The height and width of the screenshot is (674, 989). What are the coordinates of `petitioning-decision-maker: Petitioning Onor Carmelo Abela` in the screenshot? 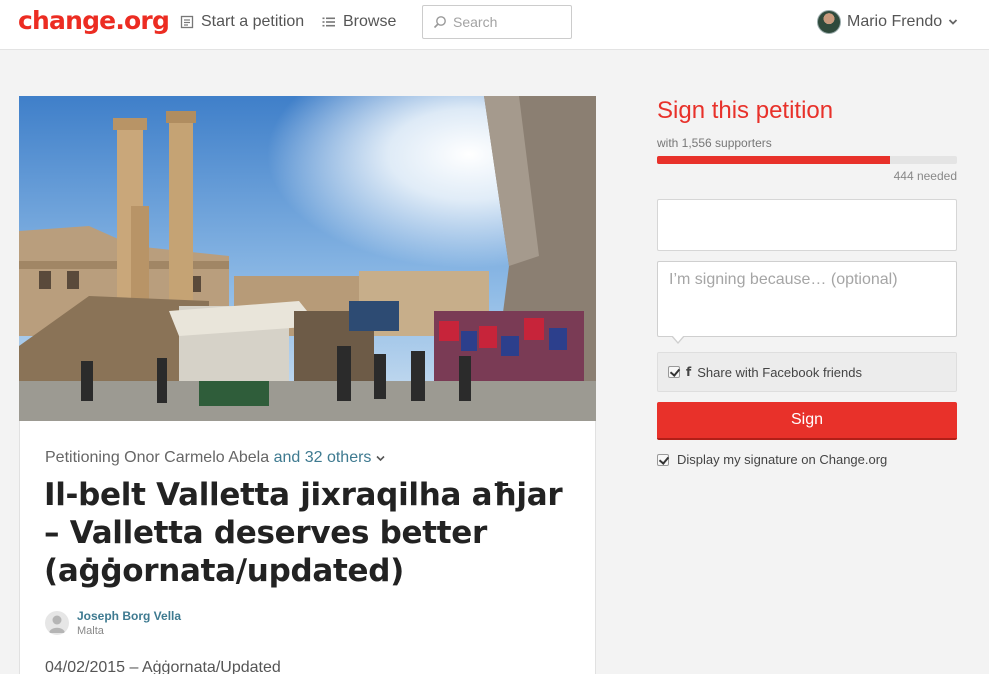 It's located at (157, 457).